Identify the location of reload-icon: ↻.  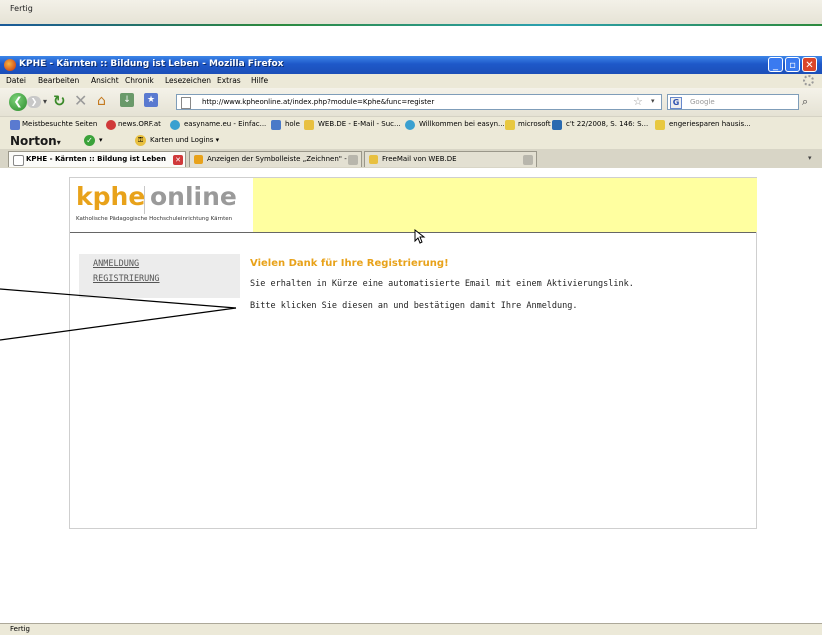
(59, 101).